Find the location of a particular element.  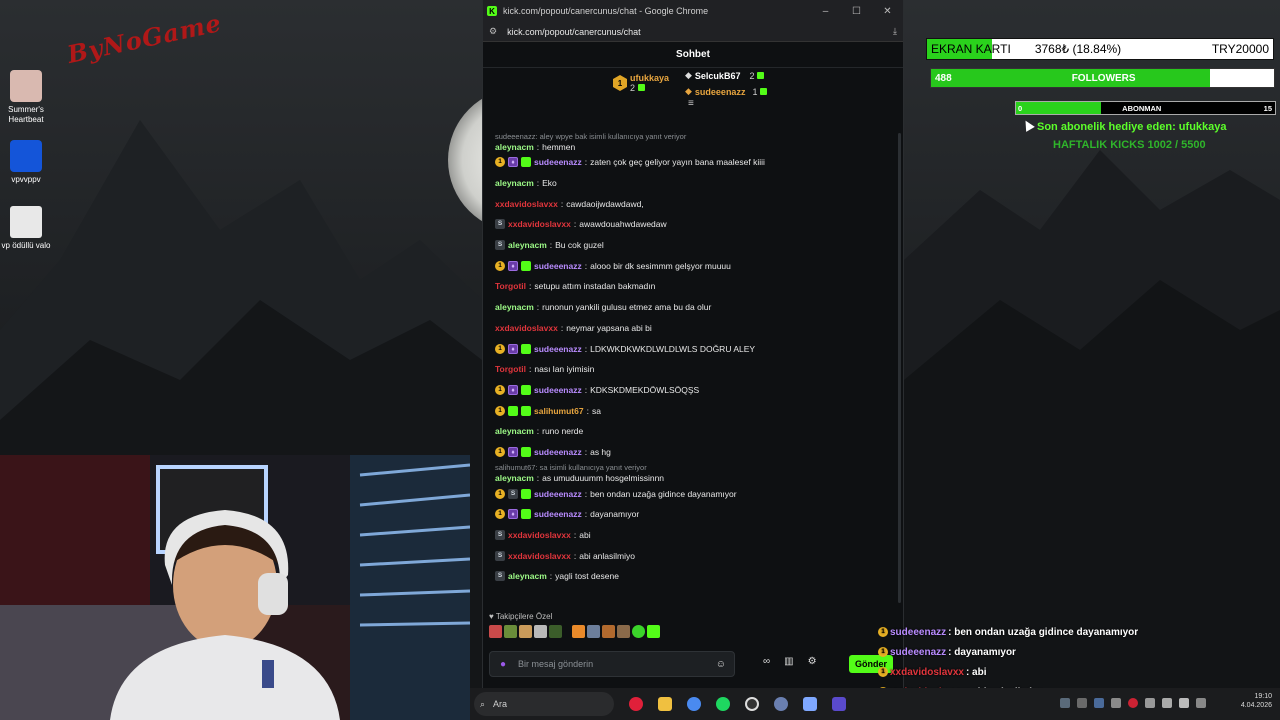

top-gifter-3: ◆ sudeeenazz 1 is located at coordinates (726, 91).